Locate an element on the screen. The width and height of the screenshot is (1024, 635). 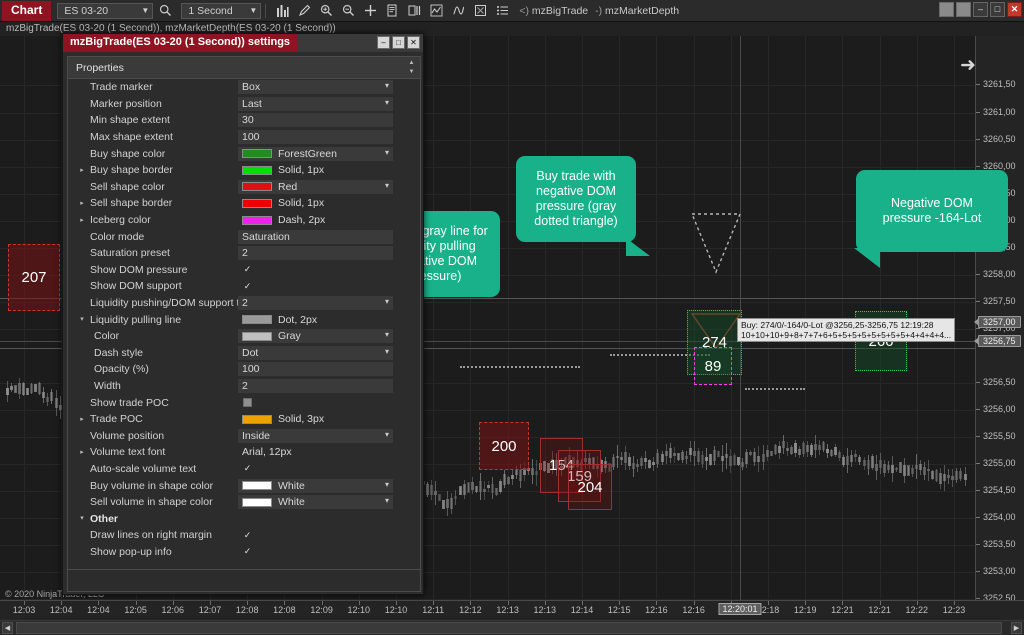
instrument-value: ES 03-20 is located at coordinates (86, 10).